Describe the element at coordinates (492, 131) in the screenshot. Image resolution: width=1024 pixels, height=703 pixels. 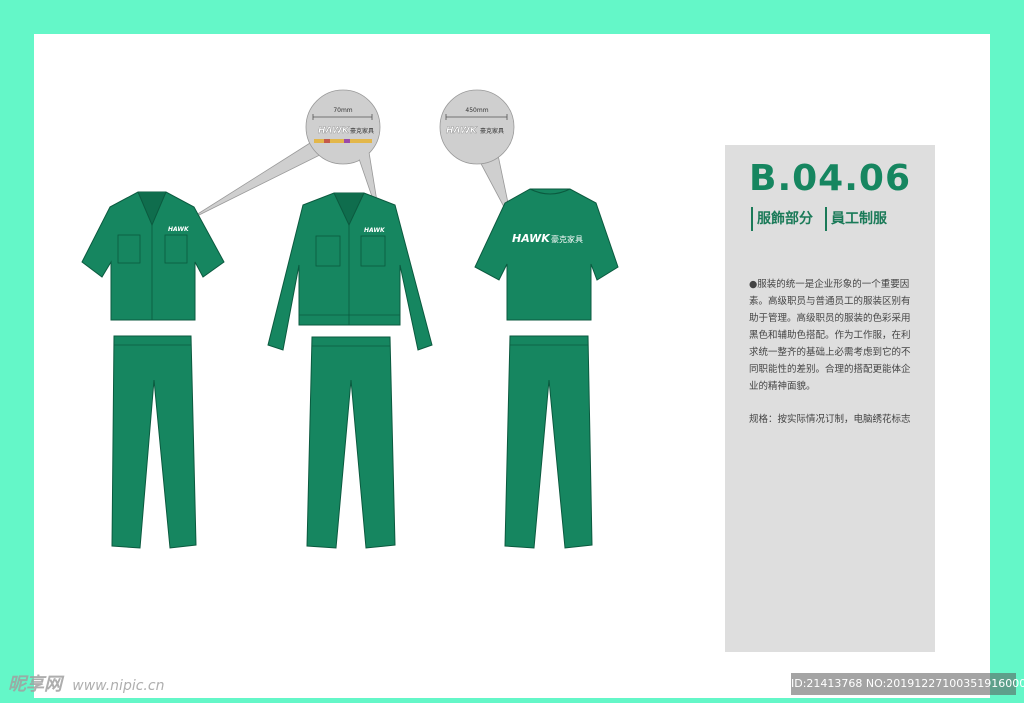
I see `callout-logo-cn: 豪克家具` at that location.